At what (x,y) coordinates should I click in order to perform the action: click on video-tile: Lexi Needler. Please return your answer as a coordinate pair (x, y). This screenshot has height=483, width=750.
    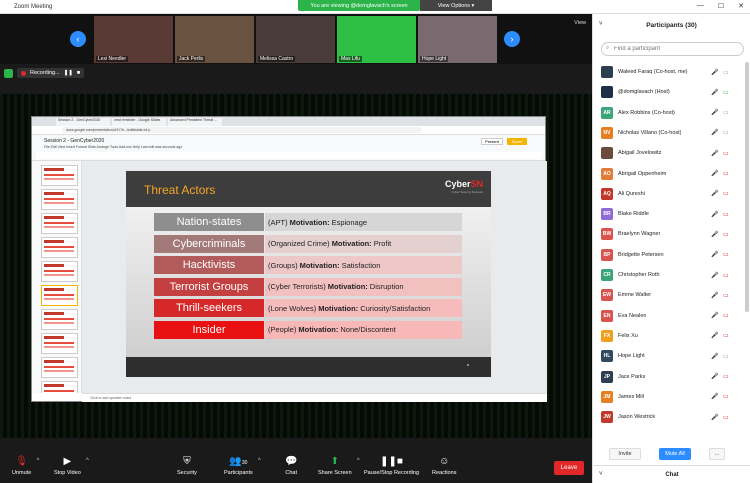
    Looking at the image, I should click on (133, 39).